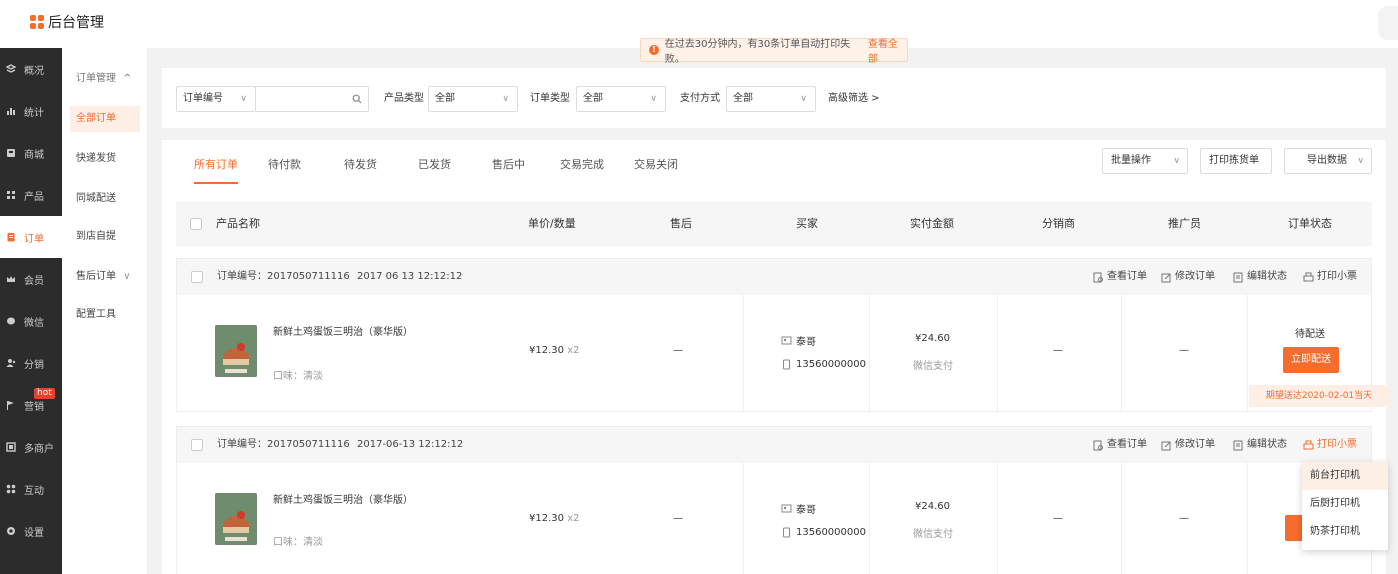  I want to click on menu-item-kitchen-printer: 后厨打印机, so click(1345, 504).